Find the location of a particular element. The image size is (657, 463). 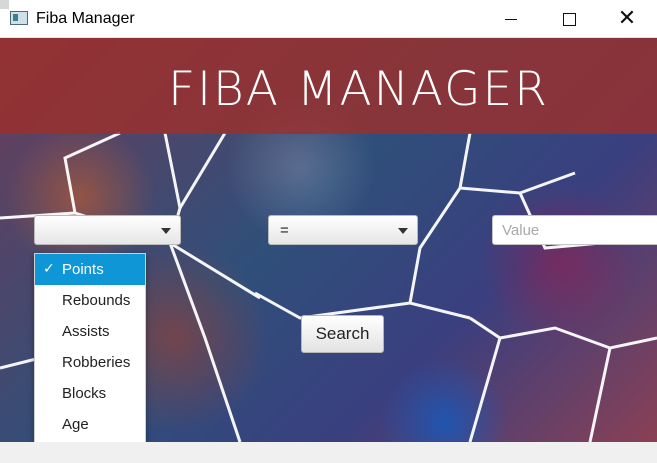

search-button: Search is located at coordinates (342, 334).